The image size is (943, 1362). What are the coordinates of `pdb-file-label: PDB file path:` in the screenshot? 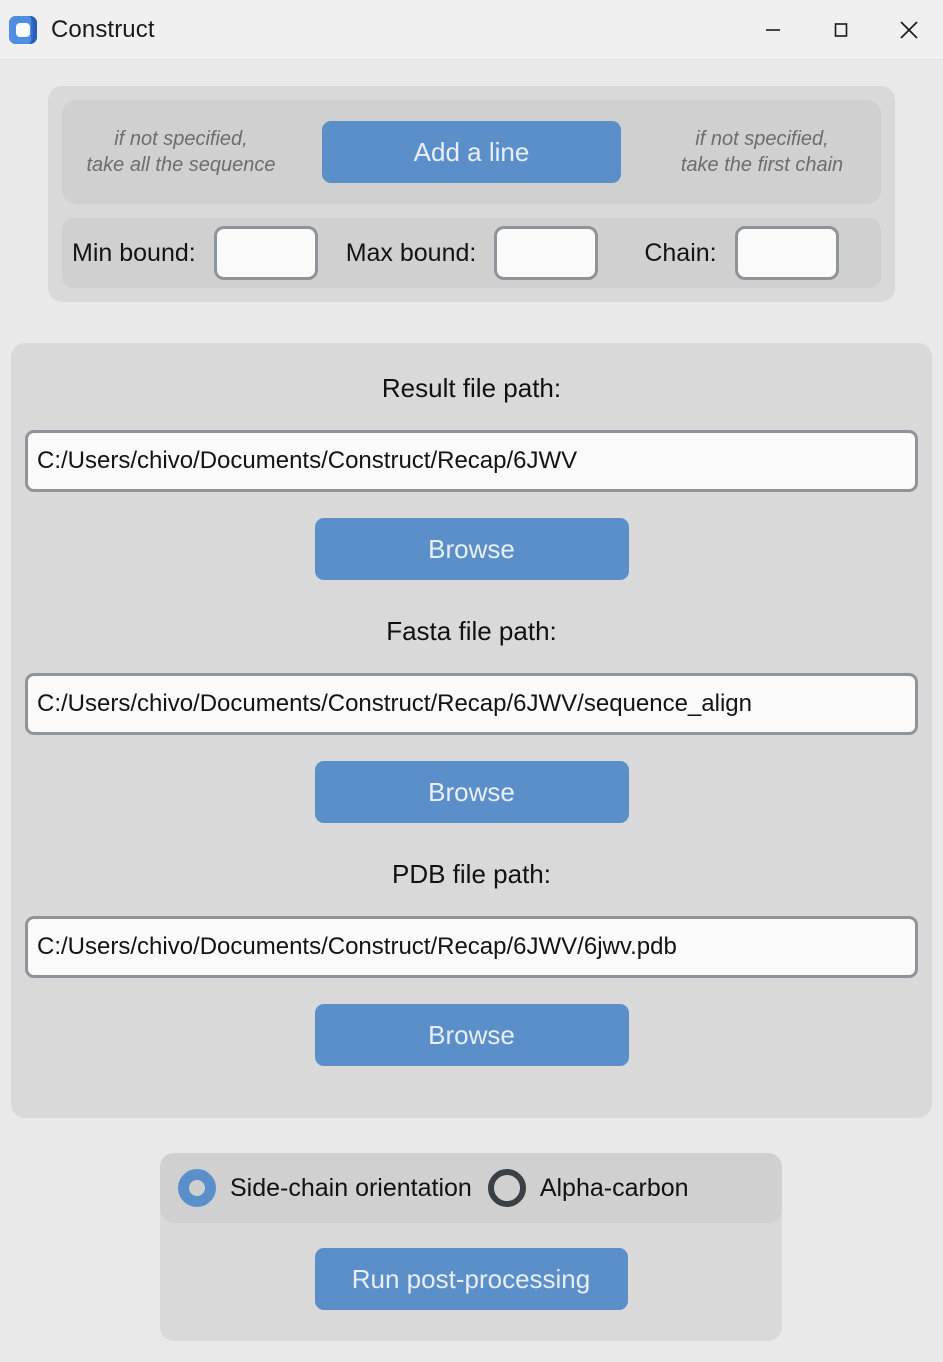 It's located at (471, 874).